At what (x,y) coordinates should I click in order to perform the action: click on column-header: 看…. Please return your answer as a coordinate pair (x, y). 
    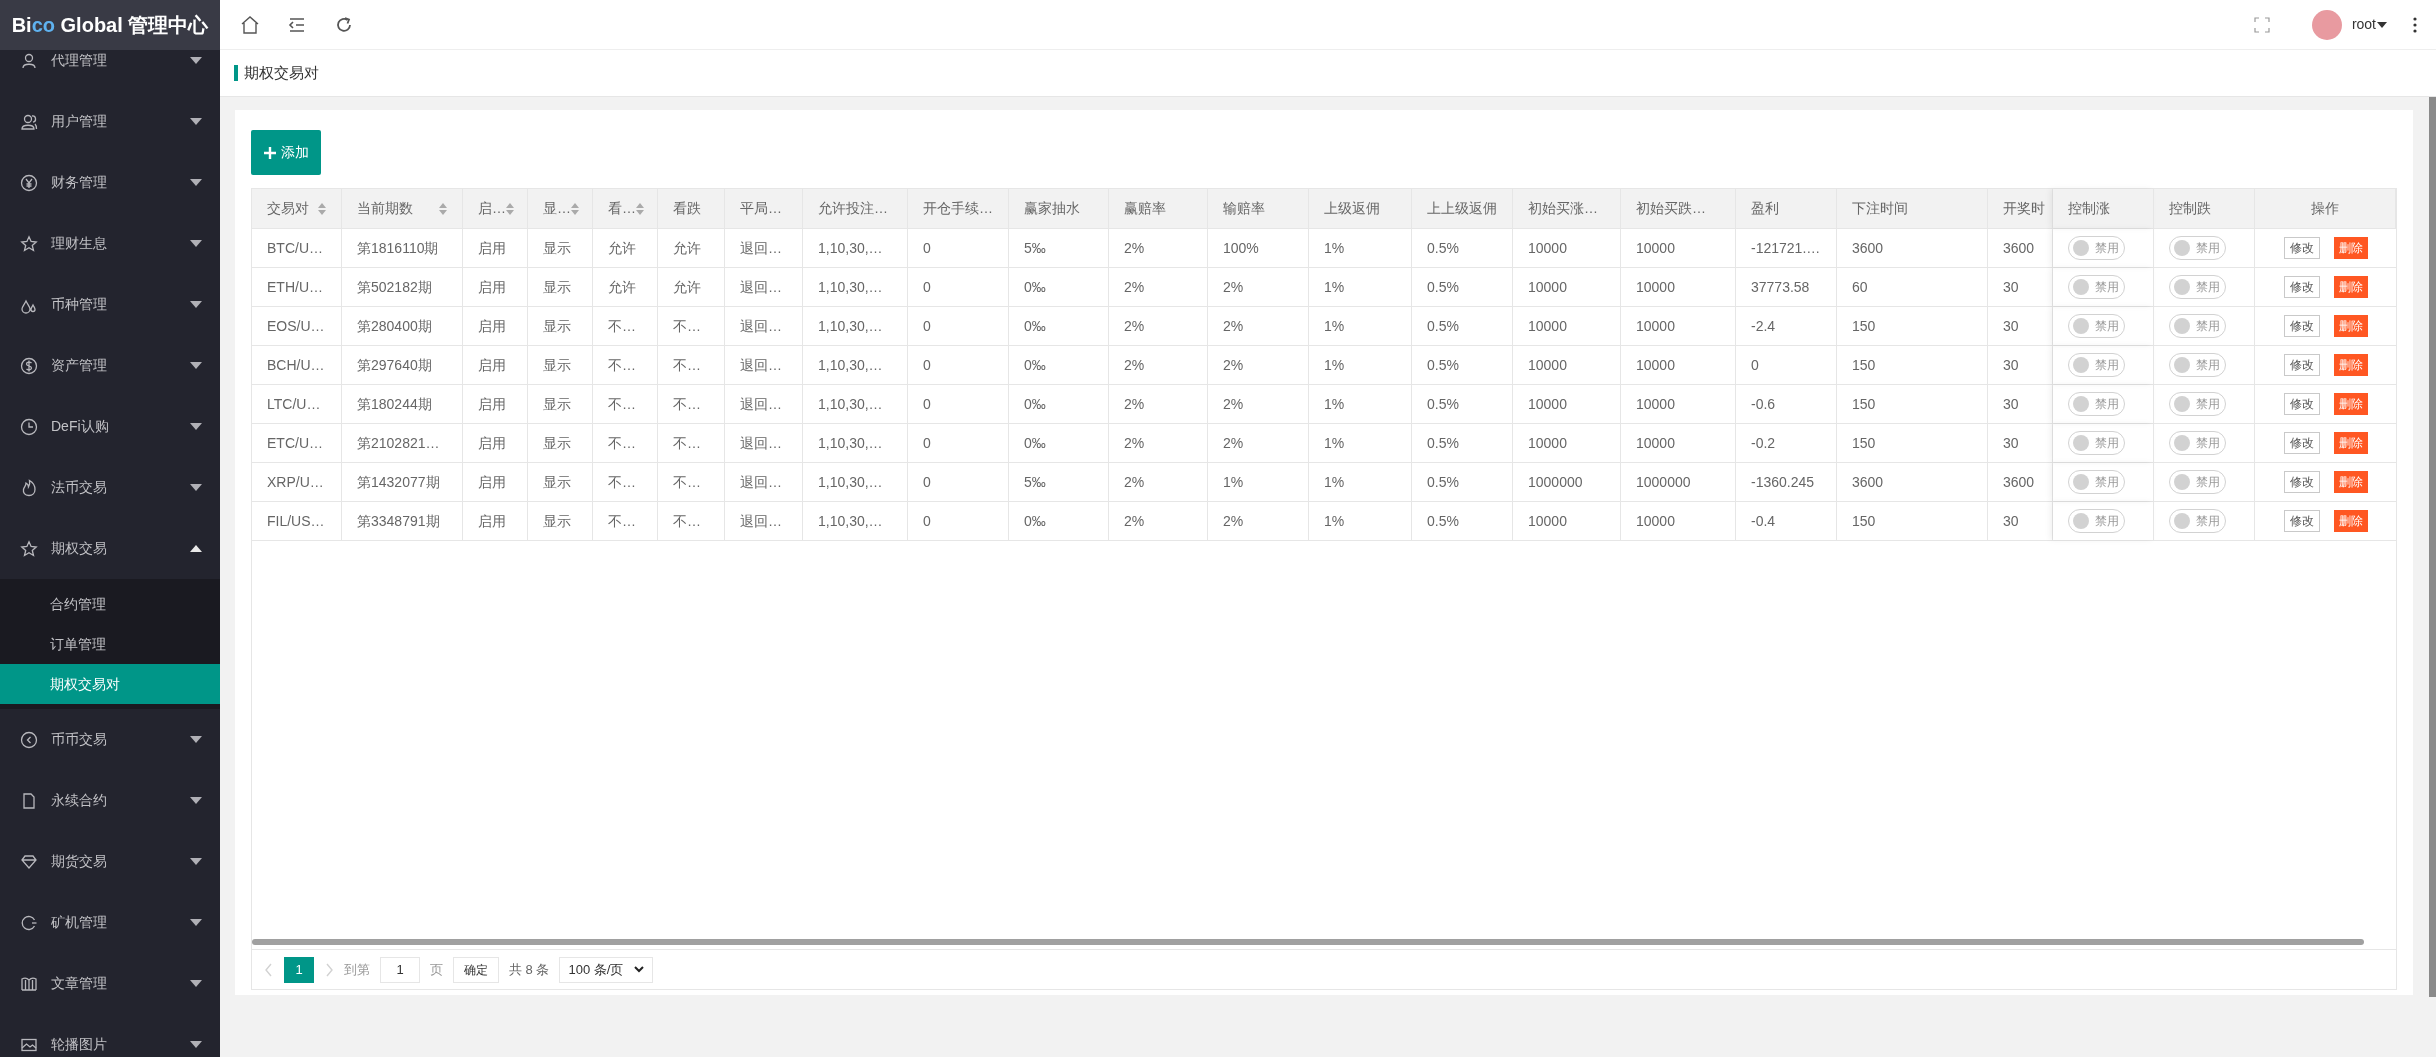
    Looking at the image, I should click on (625, 208).